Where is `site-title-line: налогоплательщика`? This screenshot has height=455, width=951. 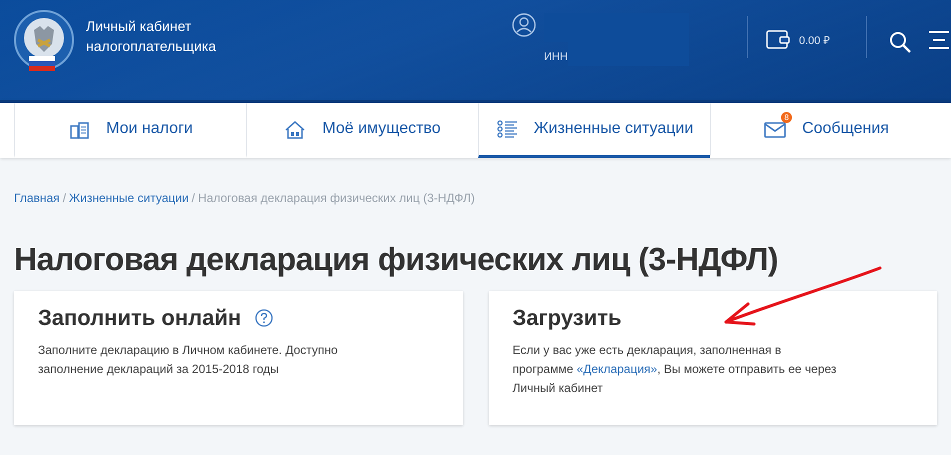 site-title-line: налогоплательщика is located at coordinates (151, 46).